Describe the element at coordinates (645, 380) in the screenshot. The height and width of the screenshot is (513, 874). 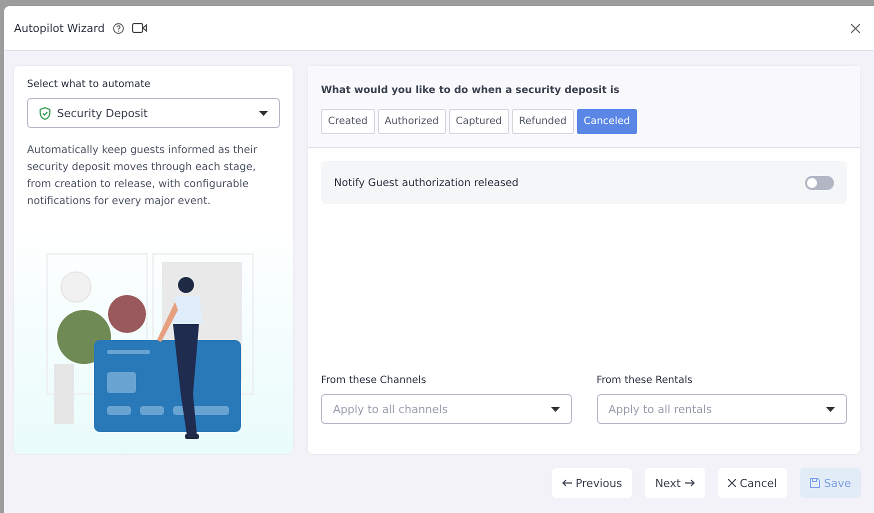
I see `field-label: From these Rentals` at that location.